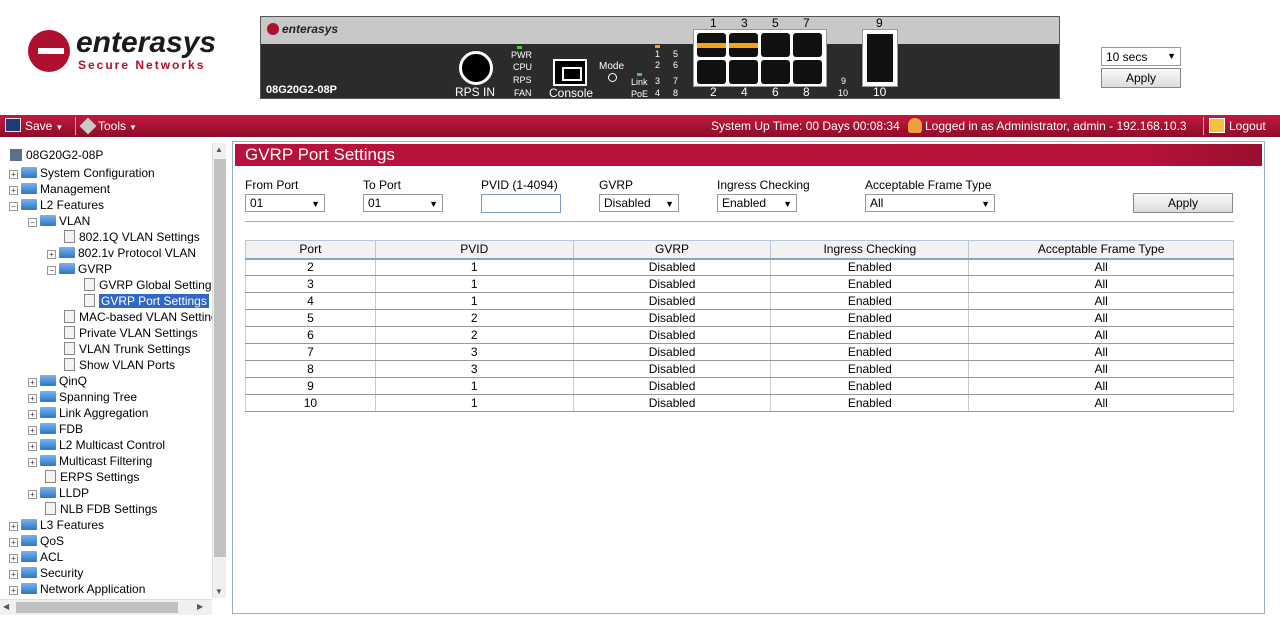 The width and height of the screenshot is (1280, 619). What do you see at coordinates (658, 54) in the screenshot?
I see `led-number: 1` at bounding box center [658, 54].